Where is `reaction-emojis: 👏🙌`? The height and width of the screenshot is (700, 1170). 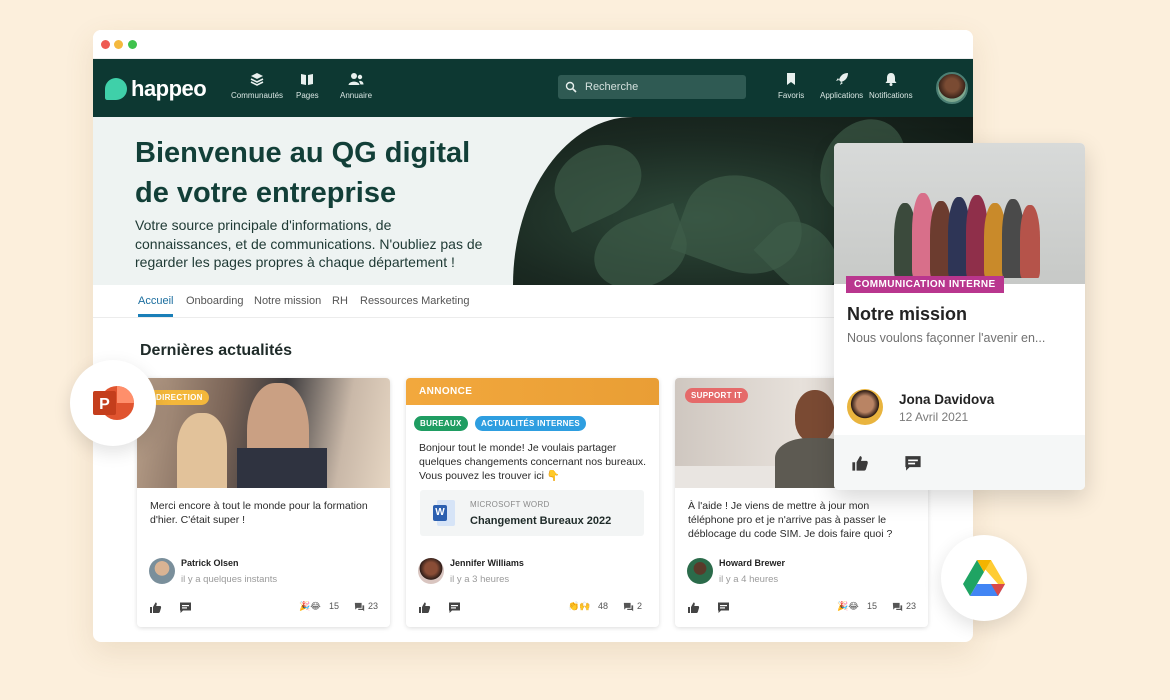
reaction-emojis: 👏🙌 is located at coordinates (579, 606).